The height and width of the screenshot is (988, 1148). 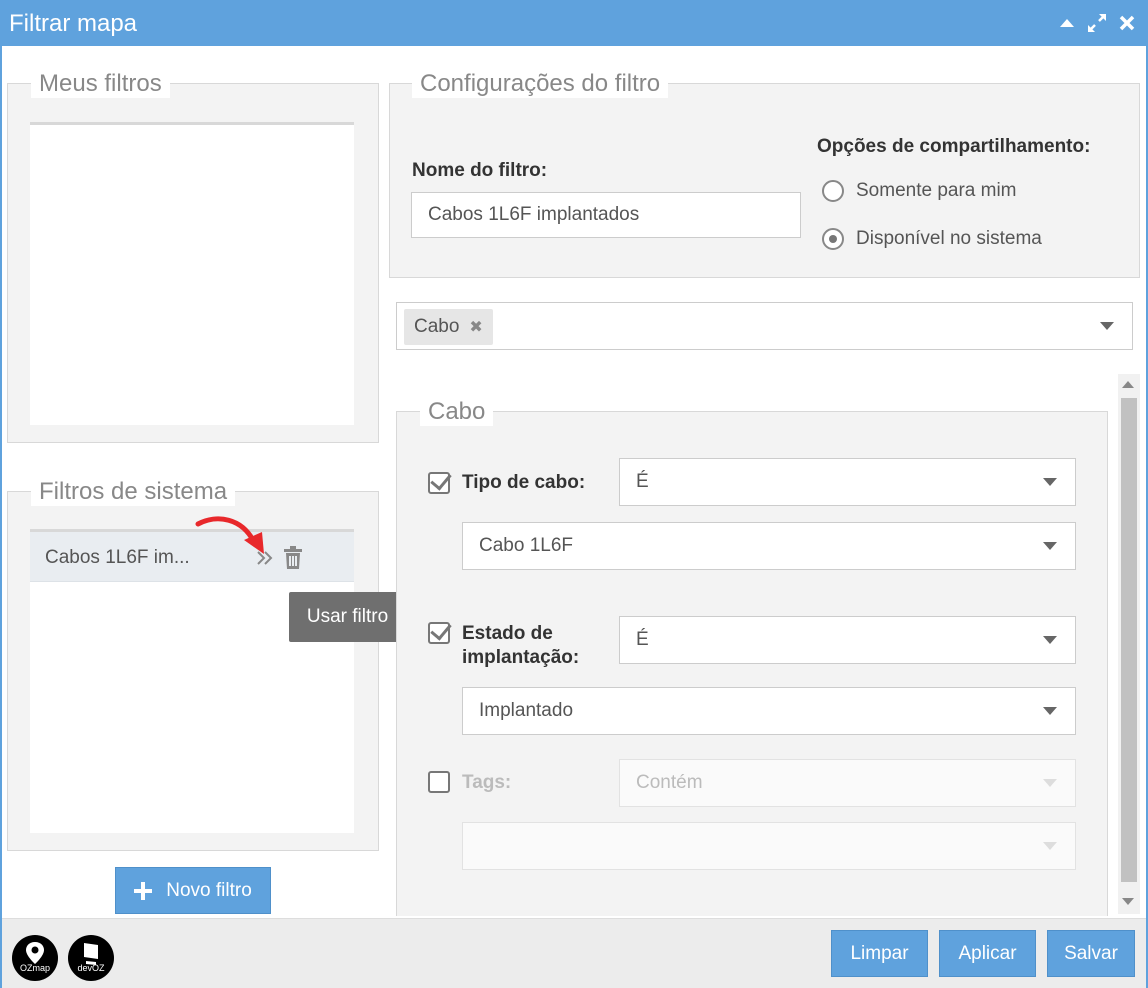 I want to click on criterion-value: Implantado, so click(x=526, y=710).